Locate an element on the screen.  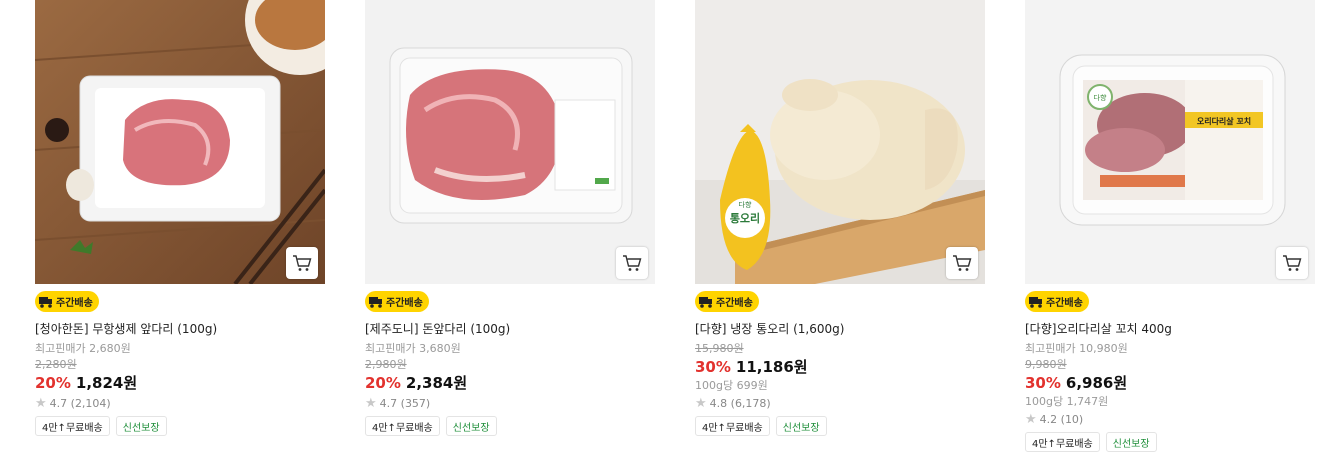
product-title: [청아한돈] 무항생제 앞다리 (100g) is located at coordinates (126, 328).